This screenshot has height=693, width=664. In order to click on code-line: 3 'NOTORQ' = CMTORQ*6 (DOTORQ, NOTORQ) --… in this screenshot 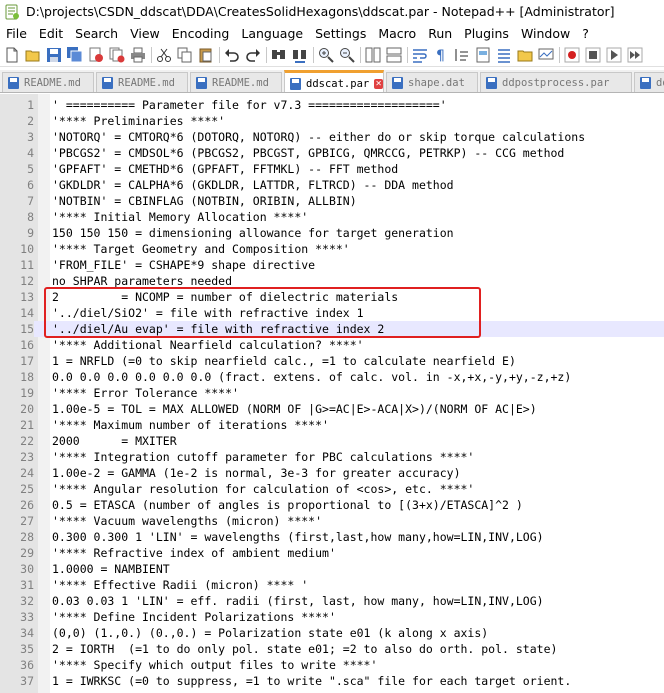, I will do `click(332, 137)`.